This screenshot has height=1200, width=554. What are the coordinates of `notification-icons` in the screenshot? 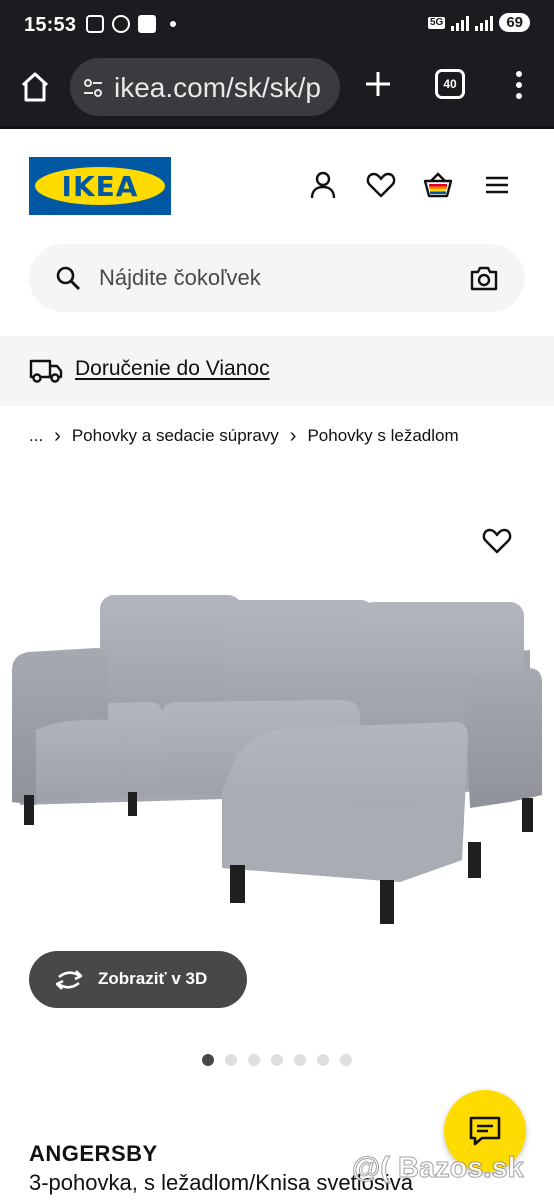 It's located at (131, 24).